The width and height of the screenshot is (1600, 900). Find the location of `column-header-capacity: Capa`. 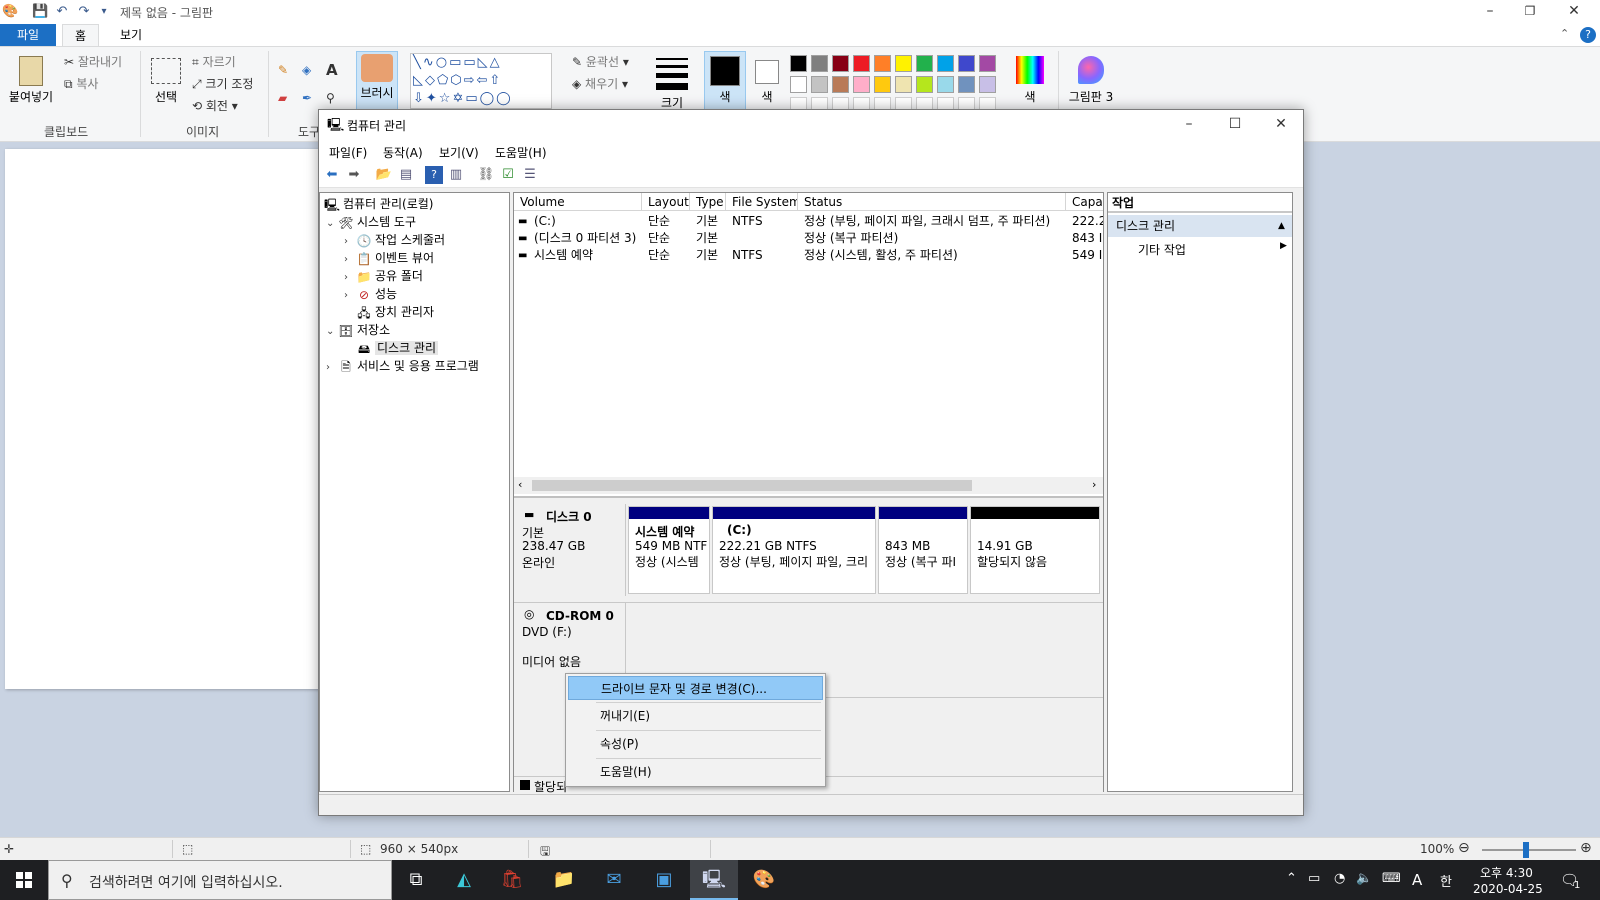

column-header-capacity: Capa is located at coordinates (1084, 202).